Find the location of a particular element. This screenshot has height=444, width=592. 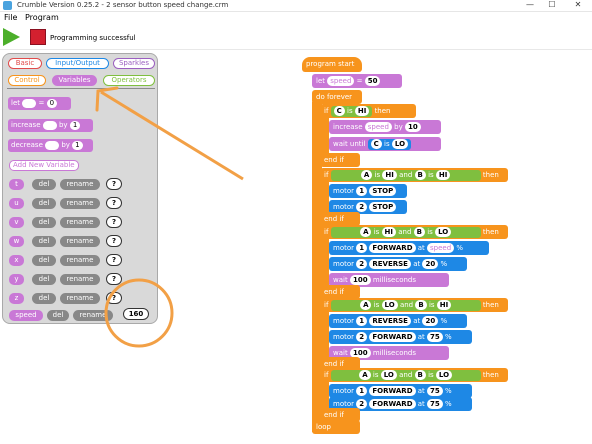

increase-var-slot is located at coordinates (49, 125).